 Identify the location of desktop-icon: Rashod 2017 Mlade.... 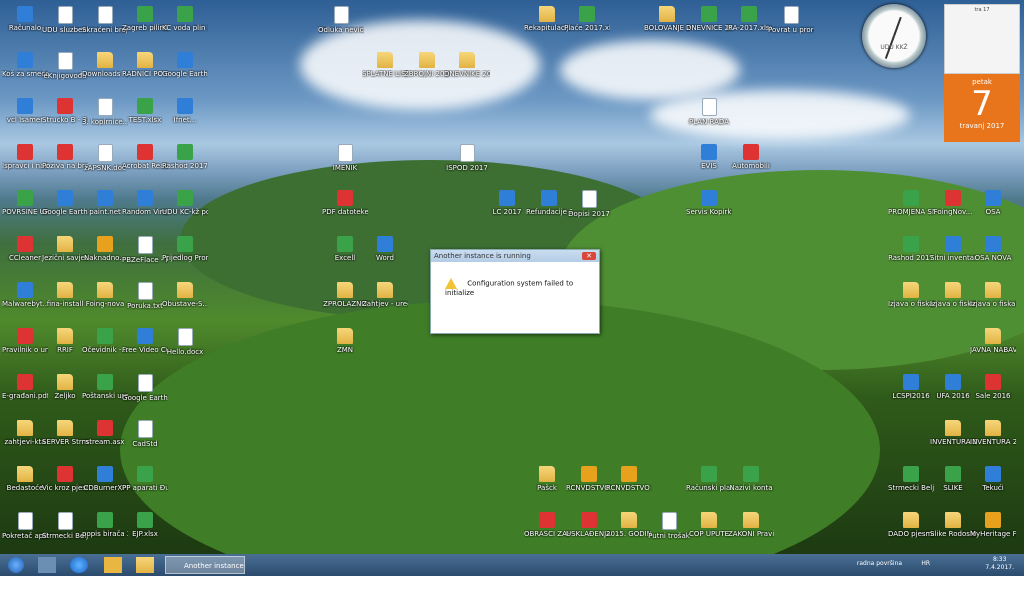
(185, 157).